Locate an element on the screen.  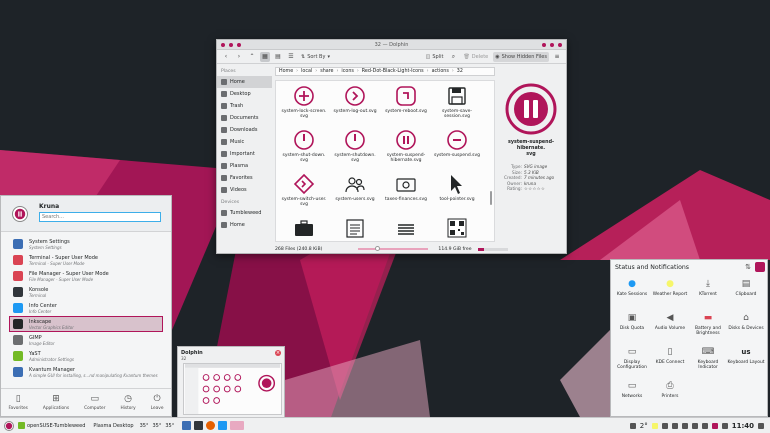
file-item: system-switch-user. svg is located at coordinates (304, 191).